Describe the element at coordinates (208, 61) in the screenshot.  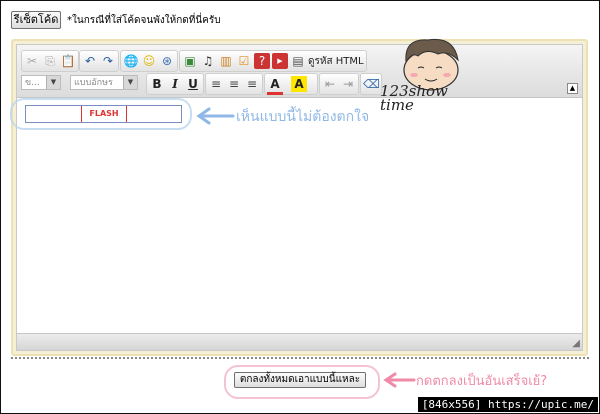
I see `music-icon: ♫` at that location.